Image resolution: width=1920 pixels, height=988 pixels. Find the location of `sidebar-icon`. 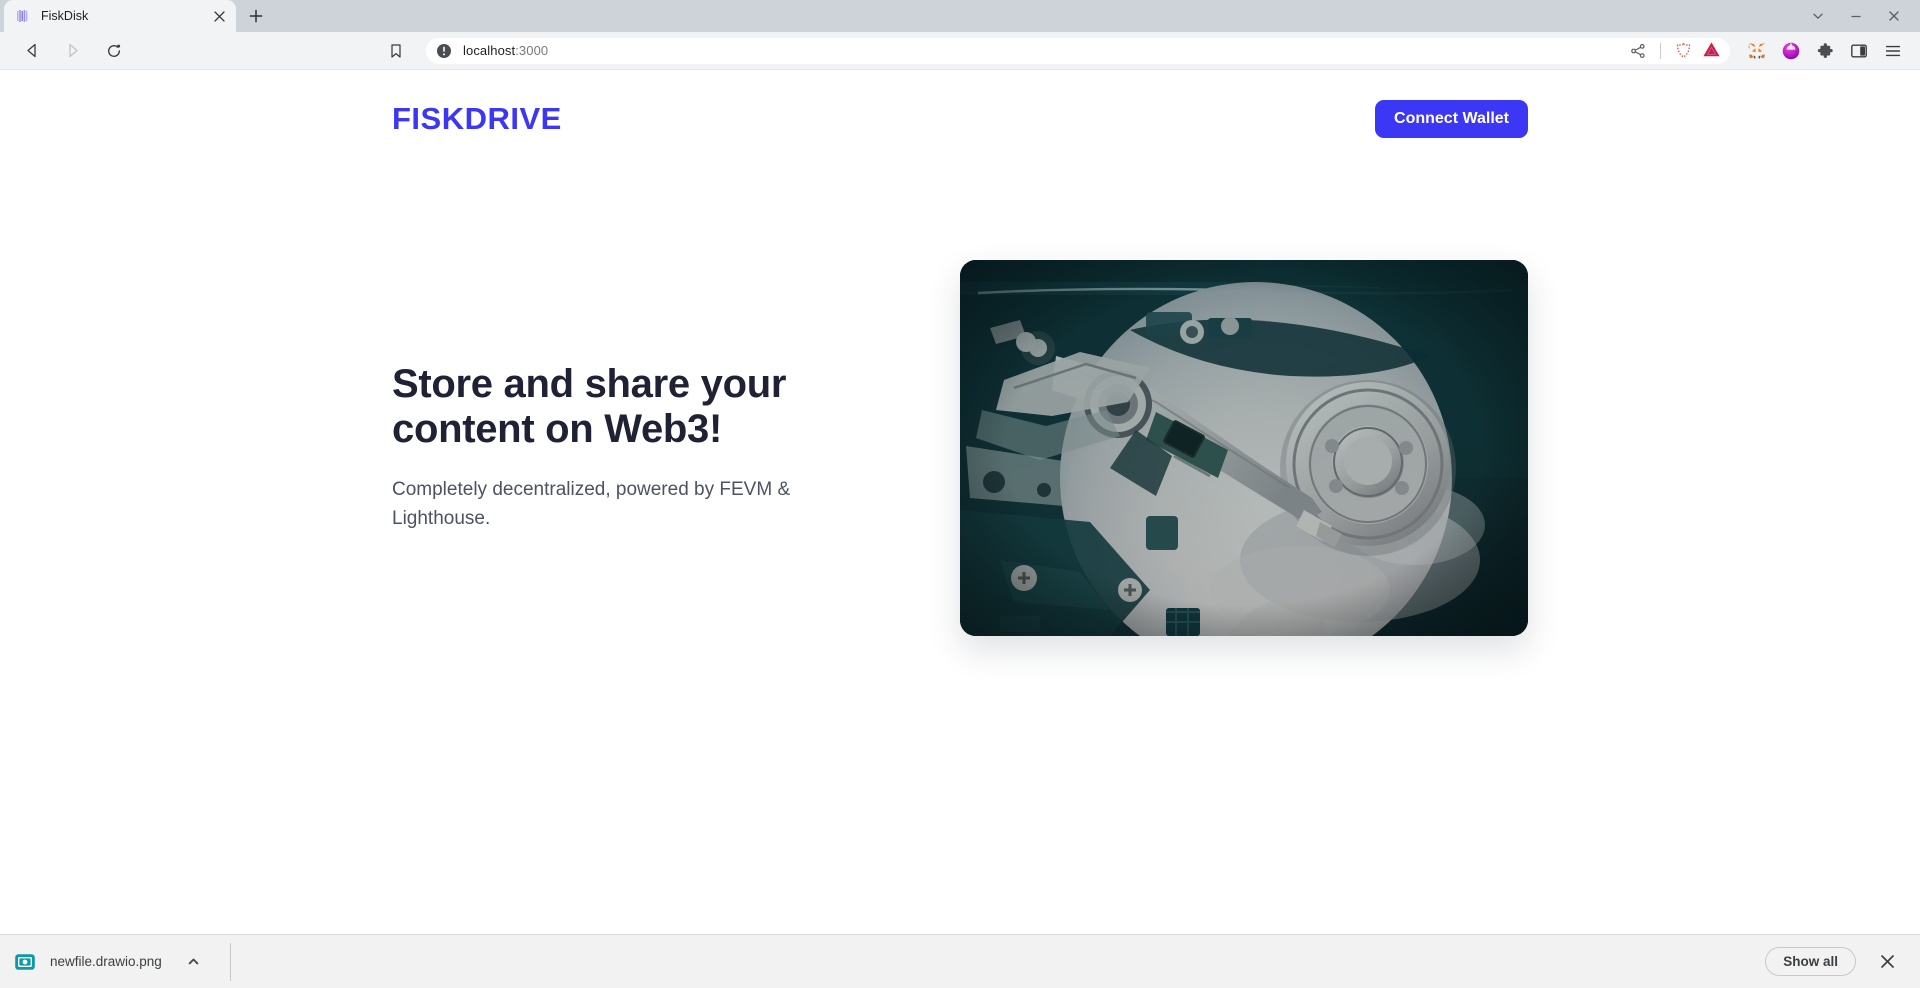

sidebar-icon is located at coordinates (1859, 51).